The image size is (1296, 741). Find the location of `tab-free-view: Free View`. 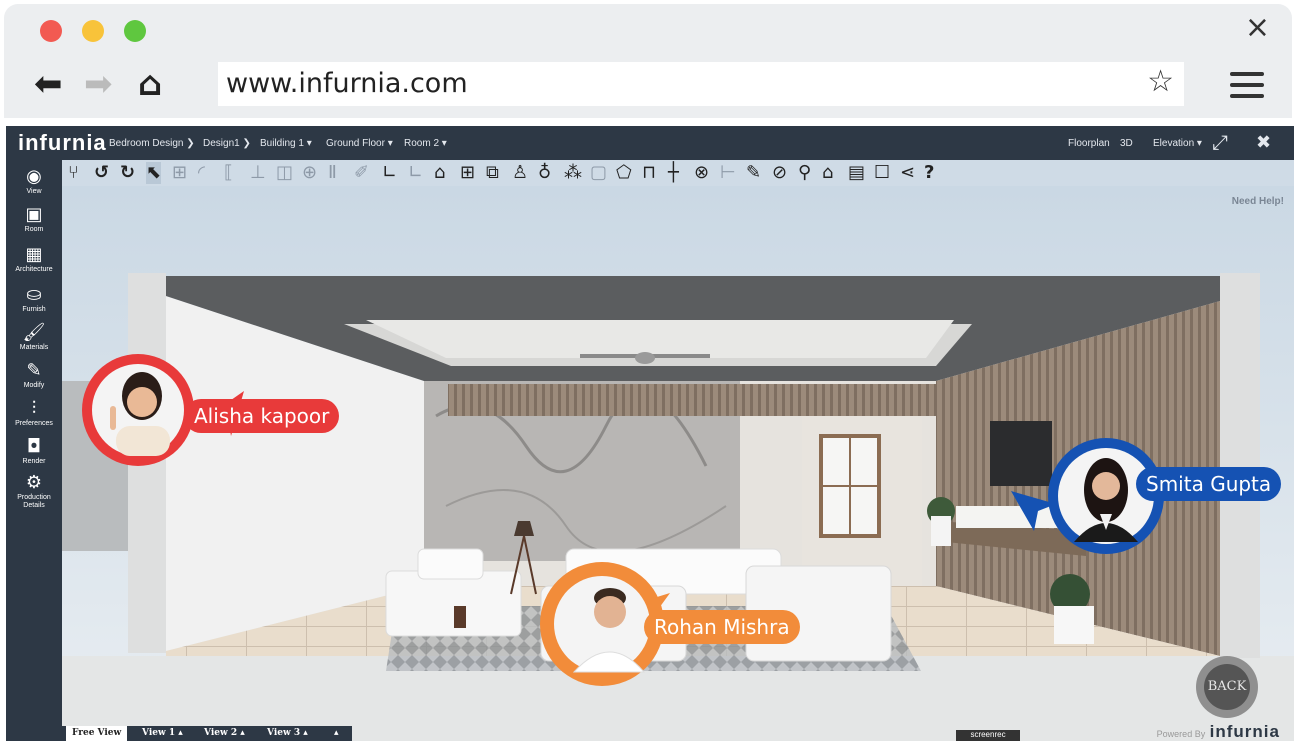

tab-free-view: Free View is located at coordinates (97, 733).